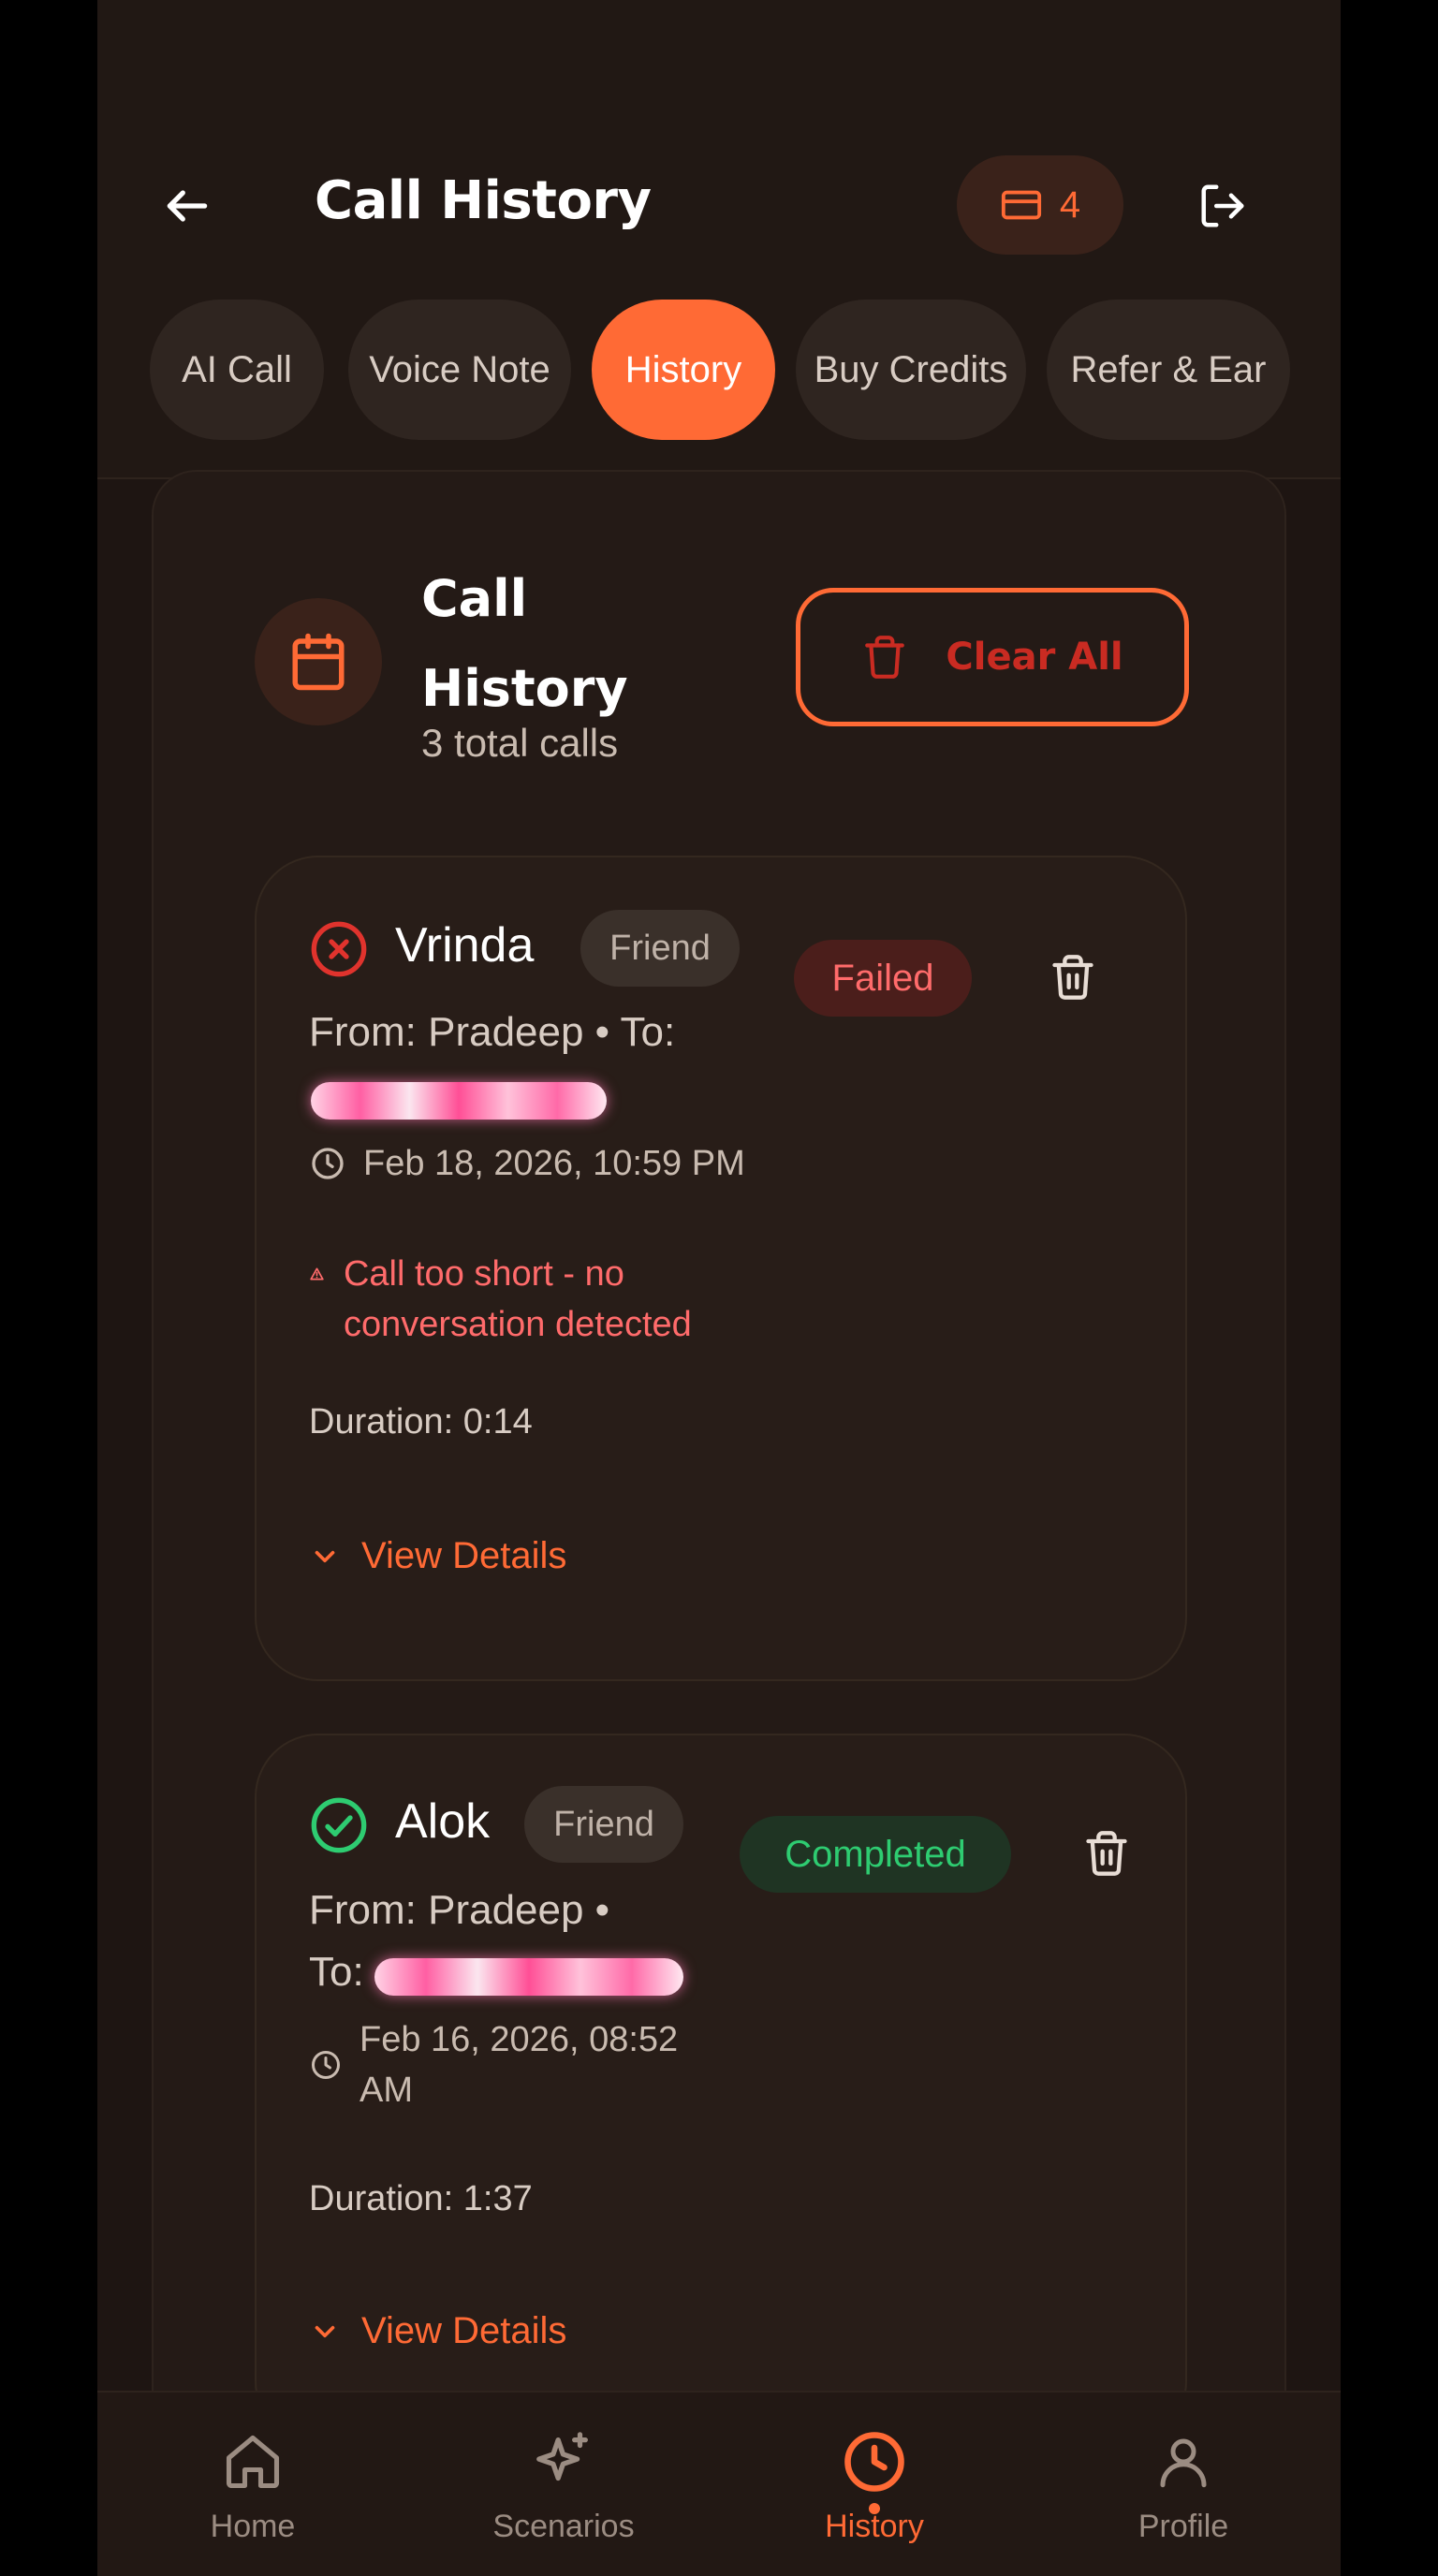 Image resolution: width=1438 pixels, height=2576 pixels. Describe the element at coordinates (719, 2483) in the screenshot. I see `bottom-nav: Home Scenarios History Profile` at that location.